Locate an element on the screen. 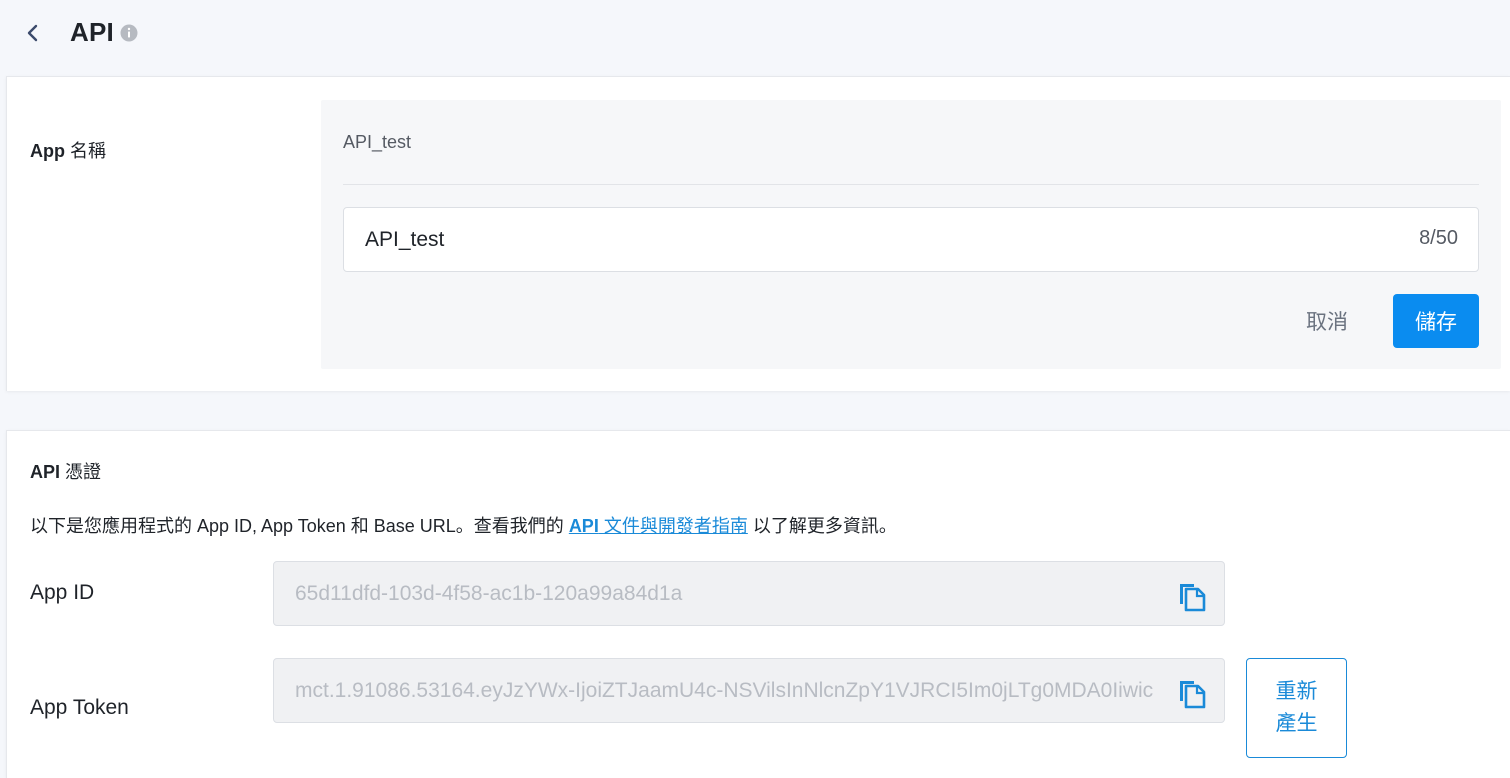 The height and width of the screenshot is (778, 1510). app-id-label: App ID is located at coordinates (62, 592).